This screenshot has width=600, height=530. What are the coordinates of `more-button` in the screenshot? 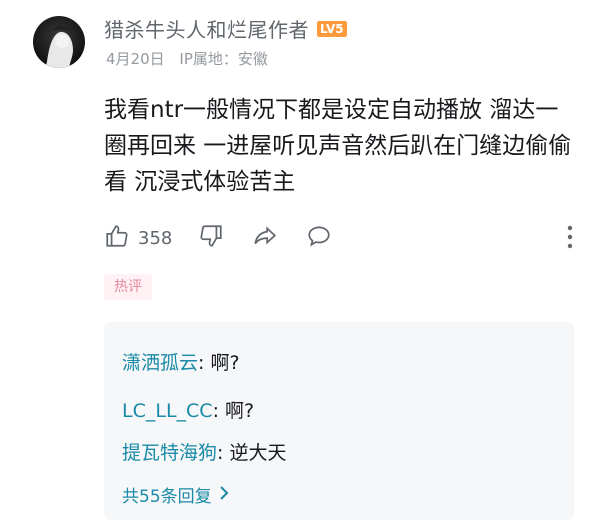 It's located at (570, 239).